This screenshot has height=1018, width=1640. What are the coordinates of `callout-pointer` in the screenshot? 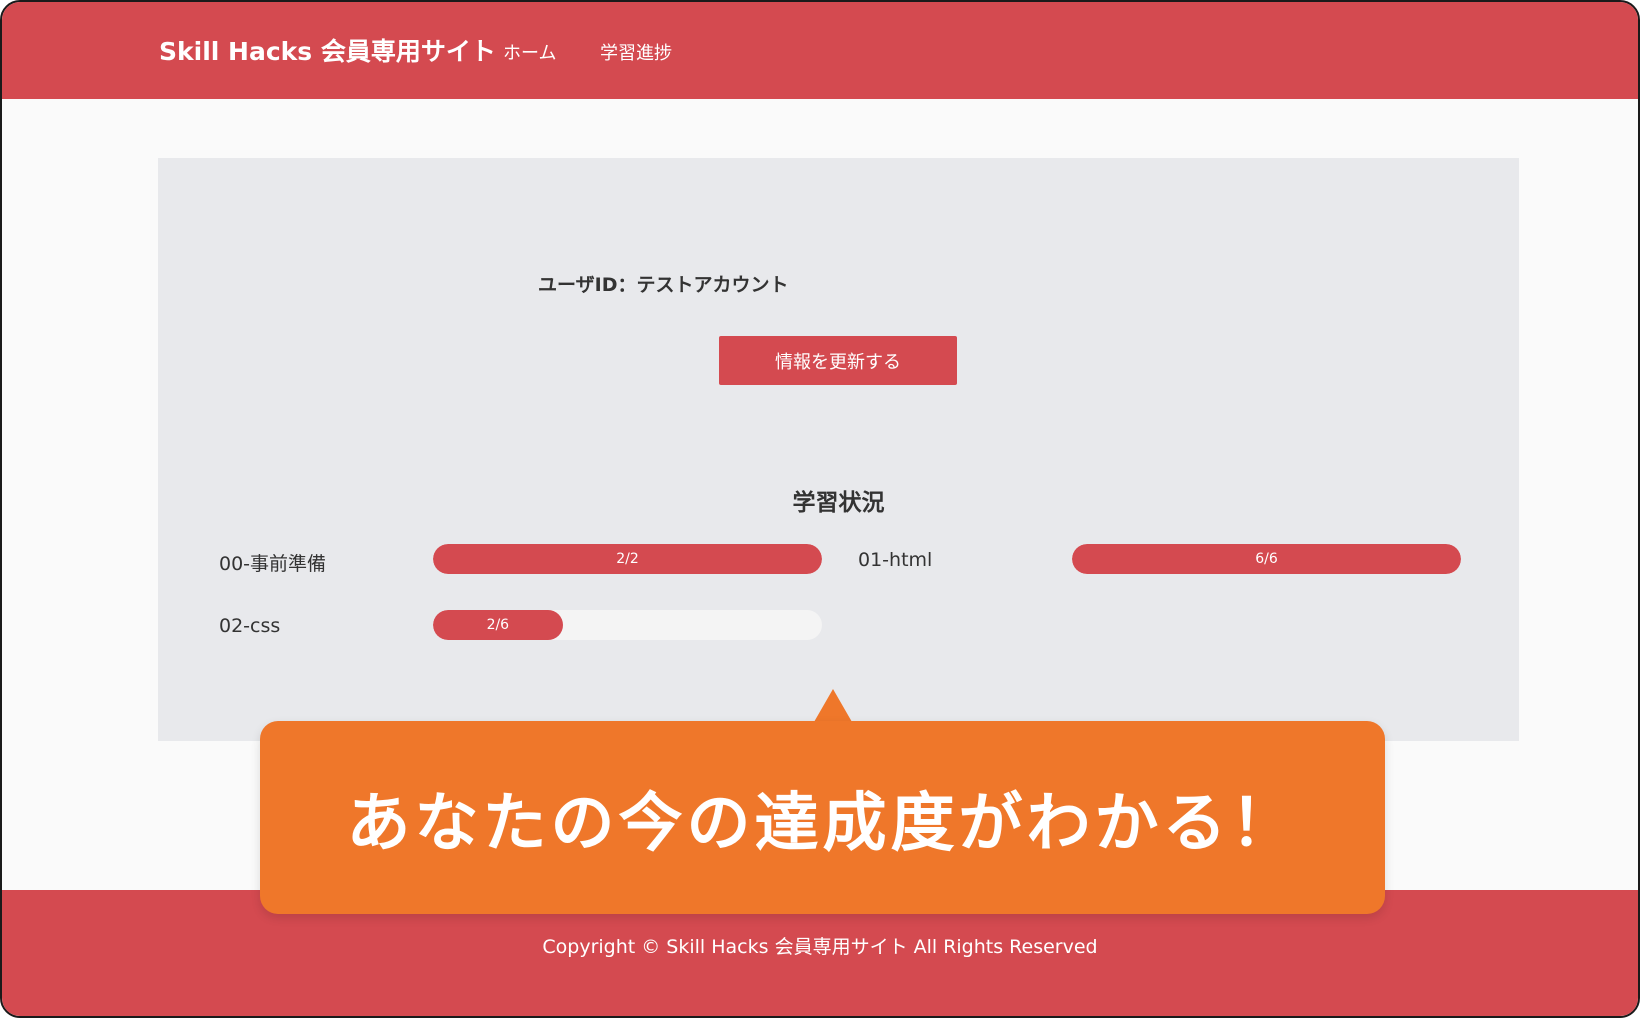 It's located at (833, 705).